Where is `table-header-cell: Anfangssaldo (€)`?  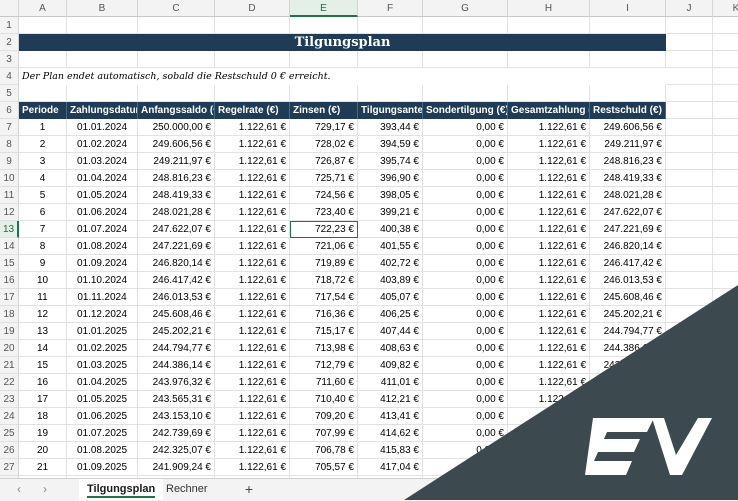 table-header-cell: Anfangssaldo (€) is located at coordinates (176, 110).